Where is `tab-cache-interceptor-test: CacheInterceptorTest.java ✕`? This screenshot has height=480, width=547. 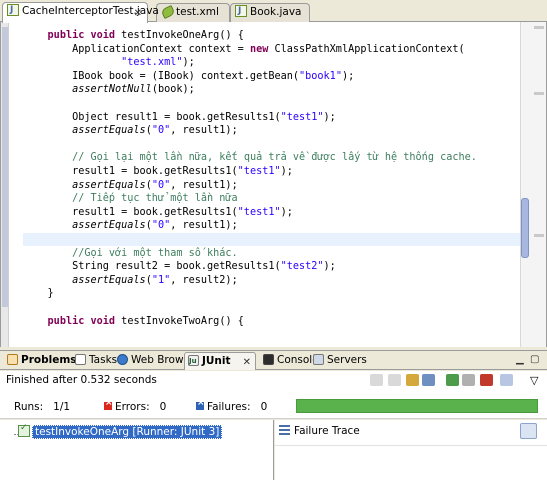 tab-cache-interceptor-test: CacheInterceptorTest.java ✕ is located at coordinates (80, 12).